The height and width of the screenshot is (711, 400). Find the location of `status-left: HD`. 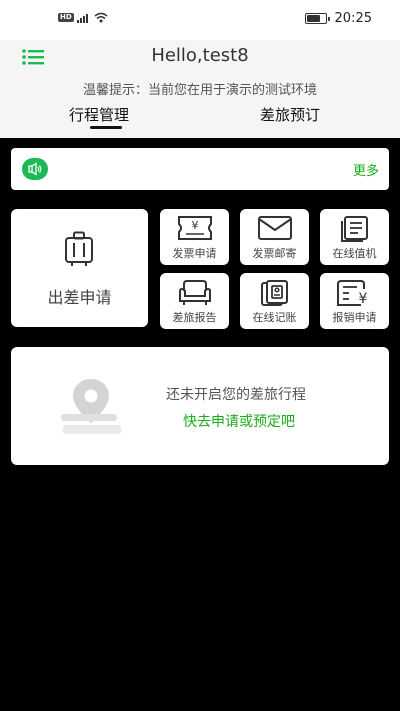

status-left: HD is located at coordinates (83, 17).